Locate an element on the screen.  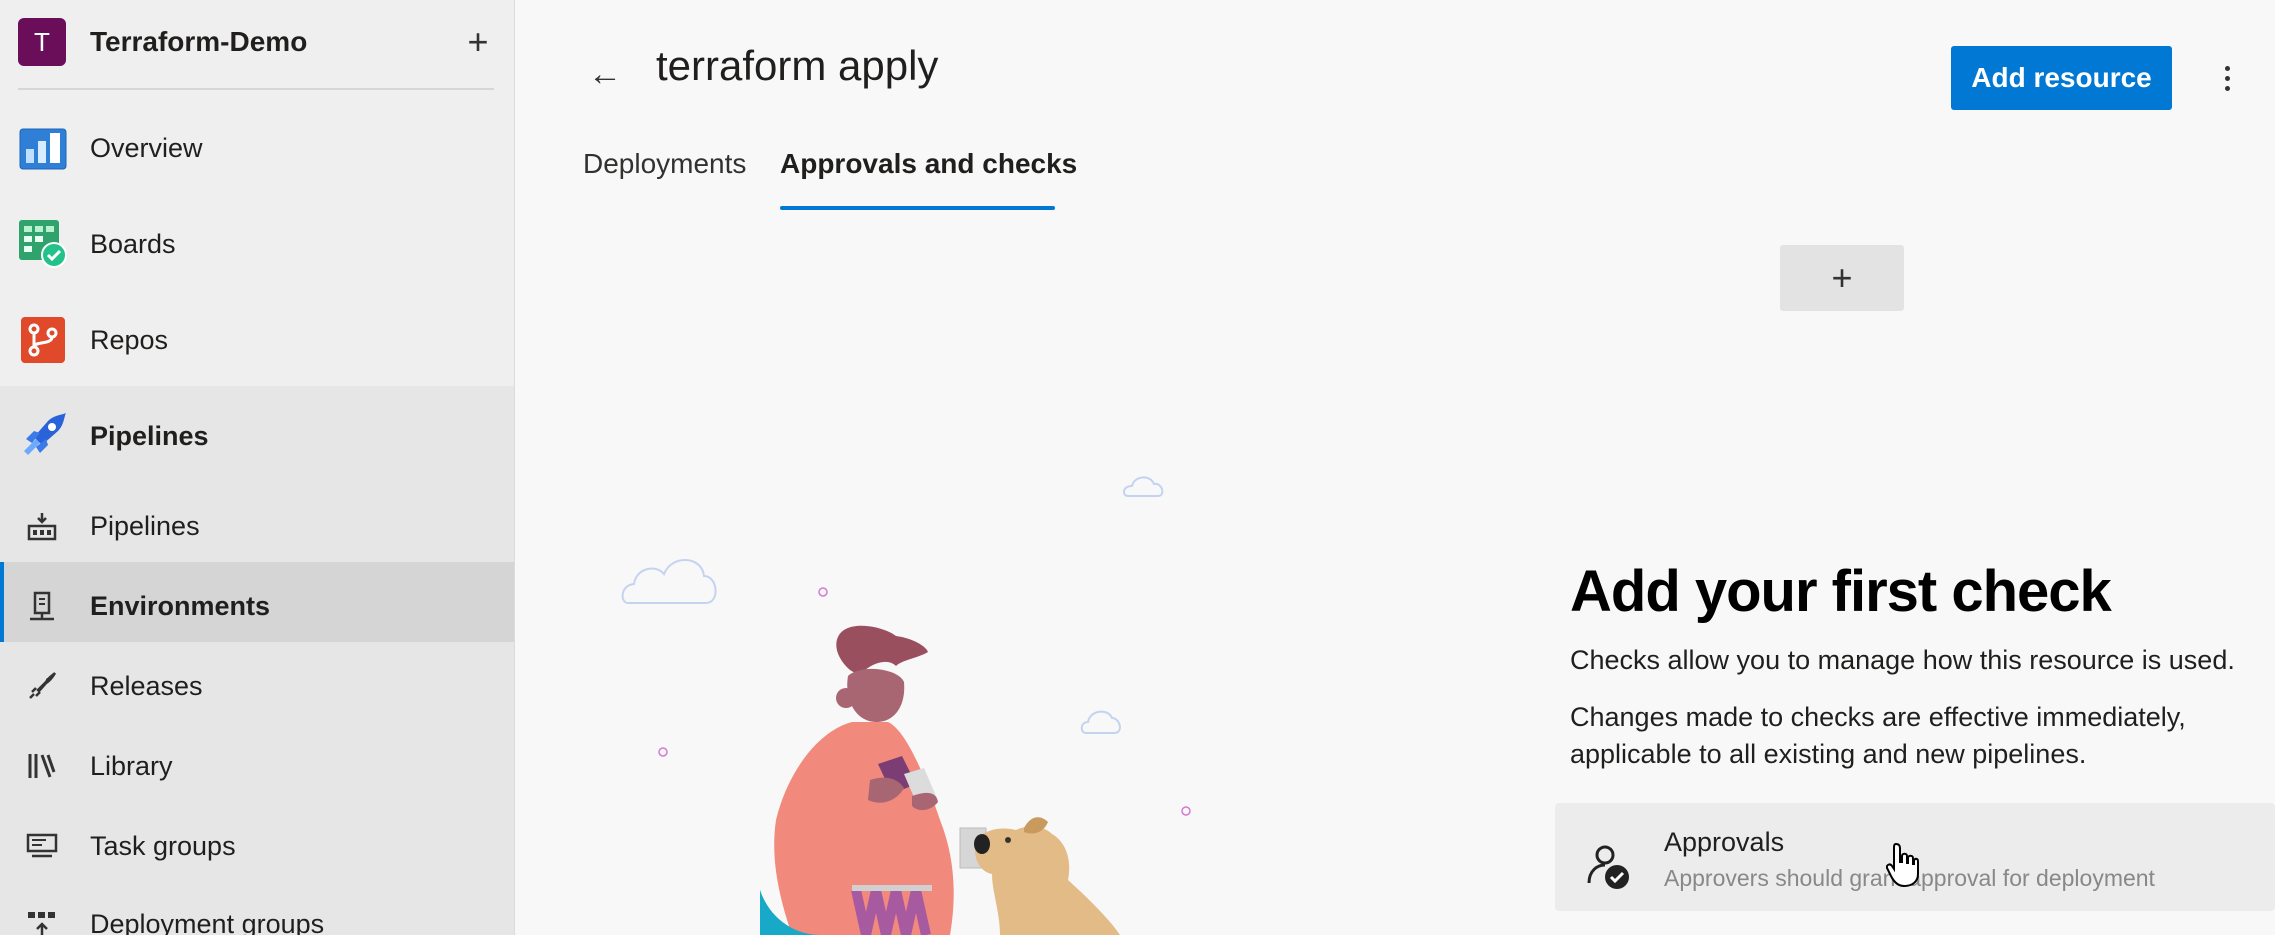
tab-approvals-and-checks: Approvals and checks is located at coordinates (928, 164).